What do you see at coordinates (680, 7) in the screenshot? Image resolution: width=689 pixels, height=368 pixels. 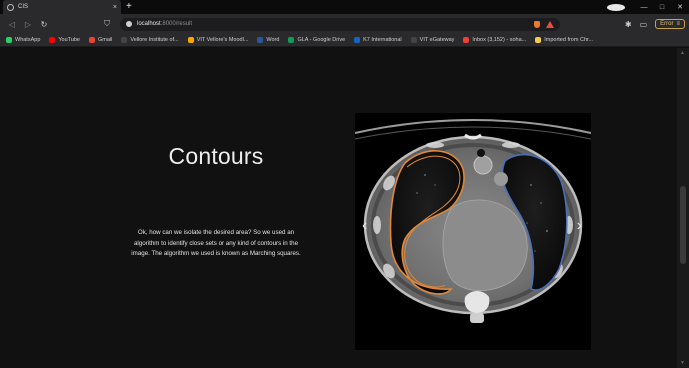 I see `close-window-button: ✕` at bounding box center [680, 7].